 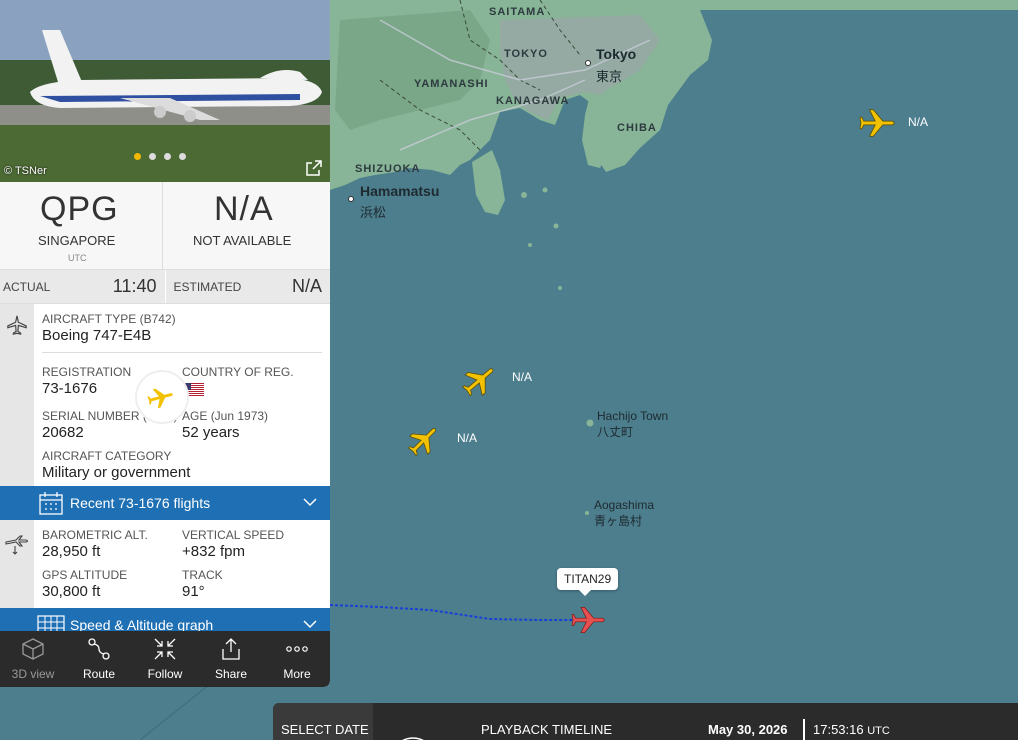 What do you see at coordinates (624, 505) in the screenshot?
I see `island-aogashima: Aogashima` at bounding box center [624, 505].